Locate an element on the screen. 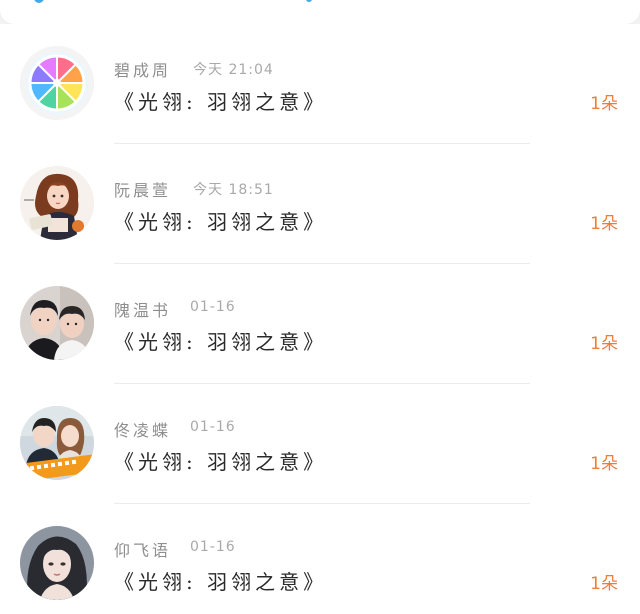 This screenshot has width=640, height=614. couple-photo-avatar is located at coordinates (57, 443).